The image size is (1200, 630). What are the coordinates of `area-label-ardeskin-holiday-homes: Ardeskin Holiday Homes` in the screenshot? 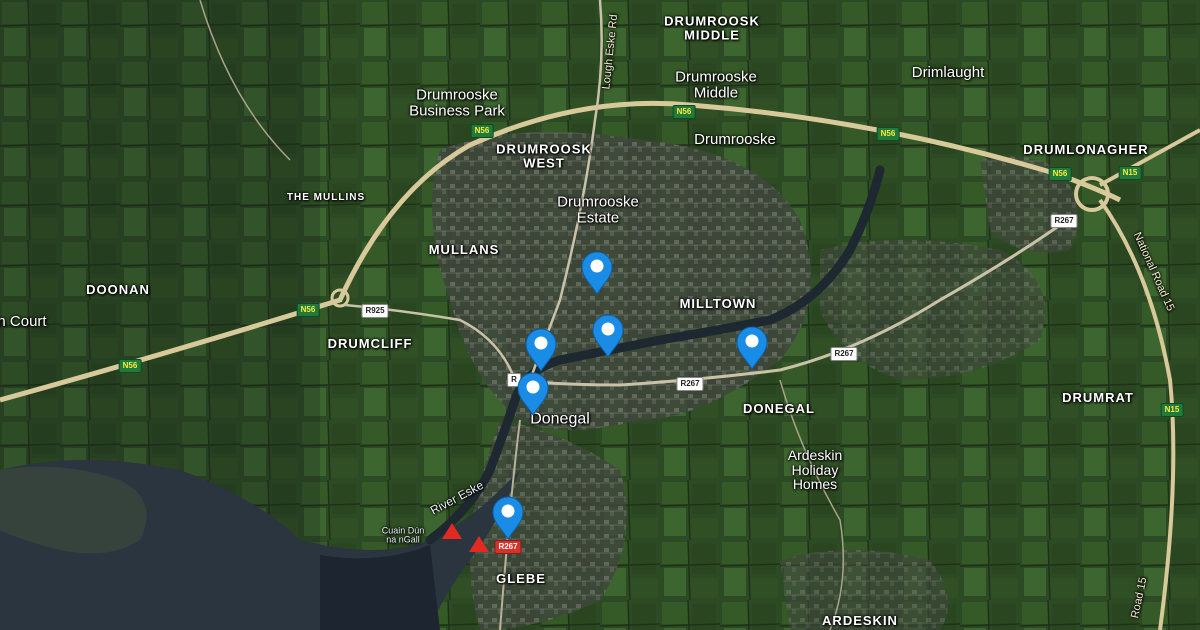 It's located at (815, 469).